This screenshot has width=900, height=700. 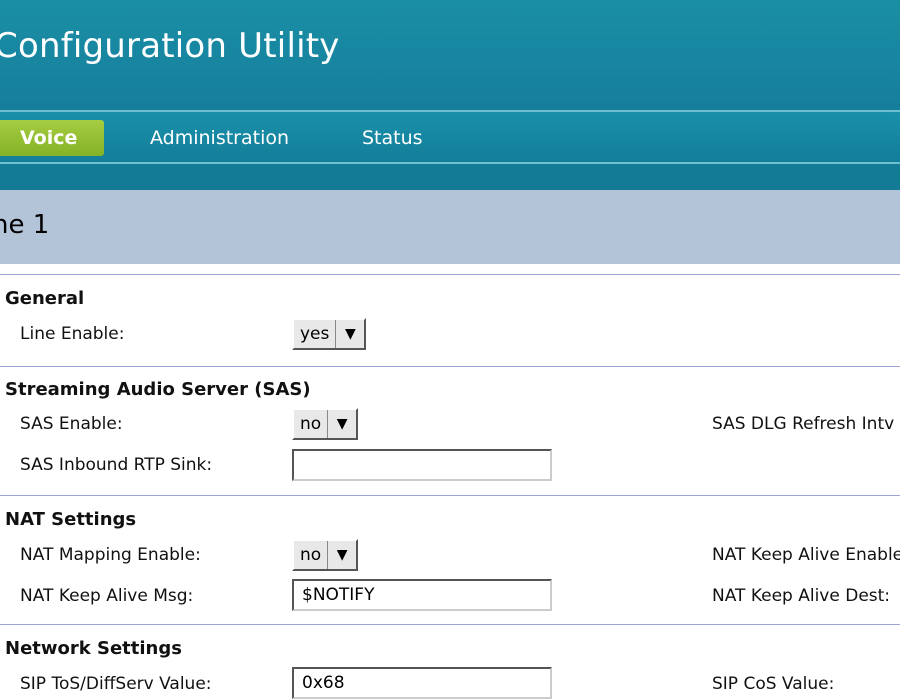 What do you see at coordinates (422, 683) in the screenshot?
I see `sip-tos-input` at bounding box center [422, 683].